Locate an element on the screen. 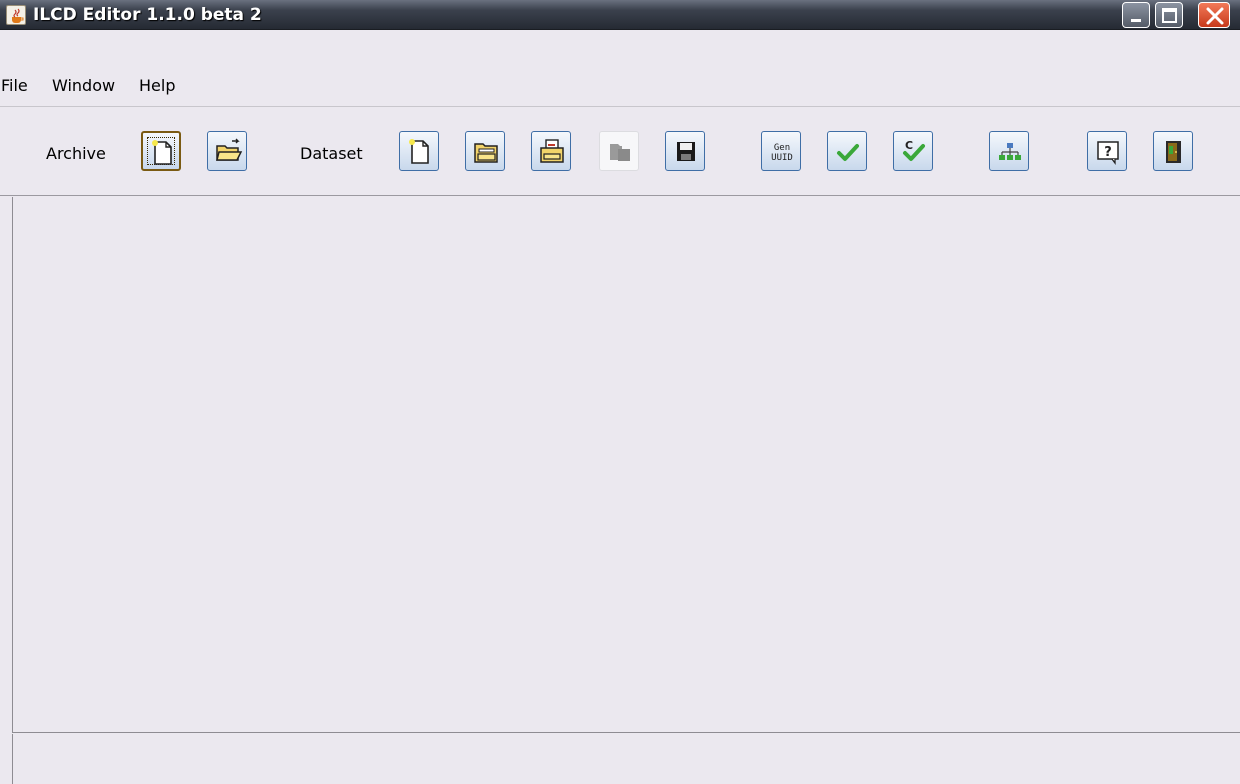  archive-label: Archive is located at coordinates (76, 153).